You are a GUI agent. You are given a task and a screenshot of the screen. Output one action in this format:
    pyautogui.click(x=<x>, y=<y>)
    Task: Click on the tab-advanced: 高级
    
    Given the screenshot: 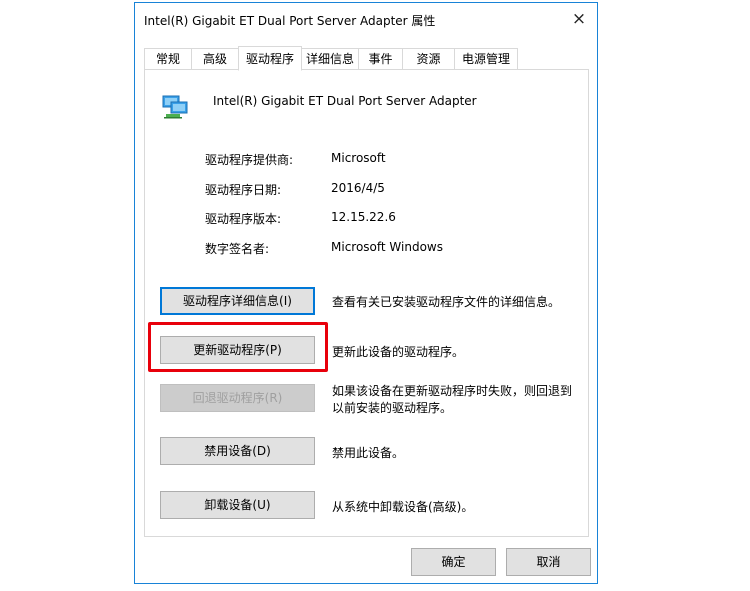 What is the action you would take?
    pyautogui.click(x=215, y=58)
    